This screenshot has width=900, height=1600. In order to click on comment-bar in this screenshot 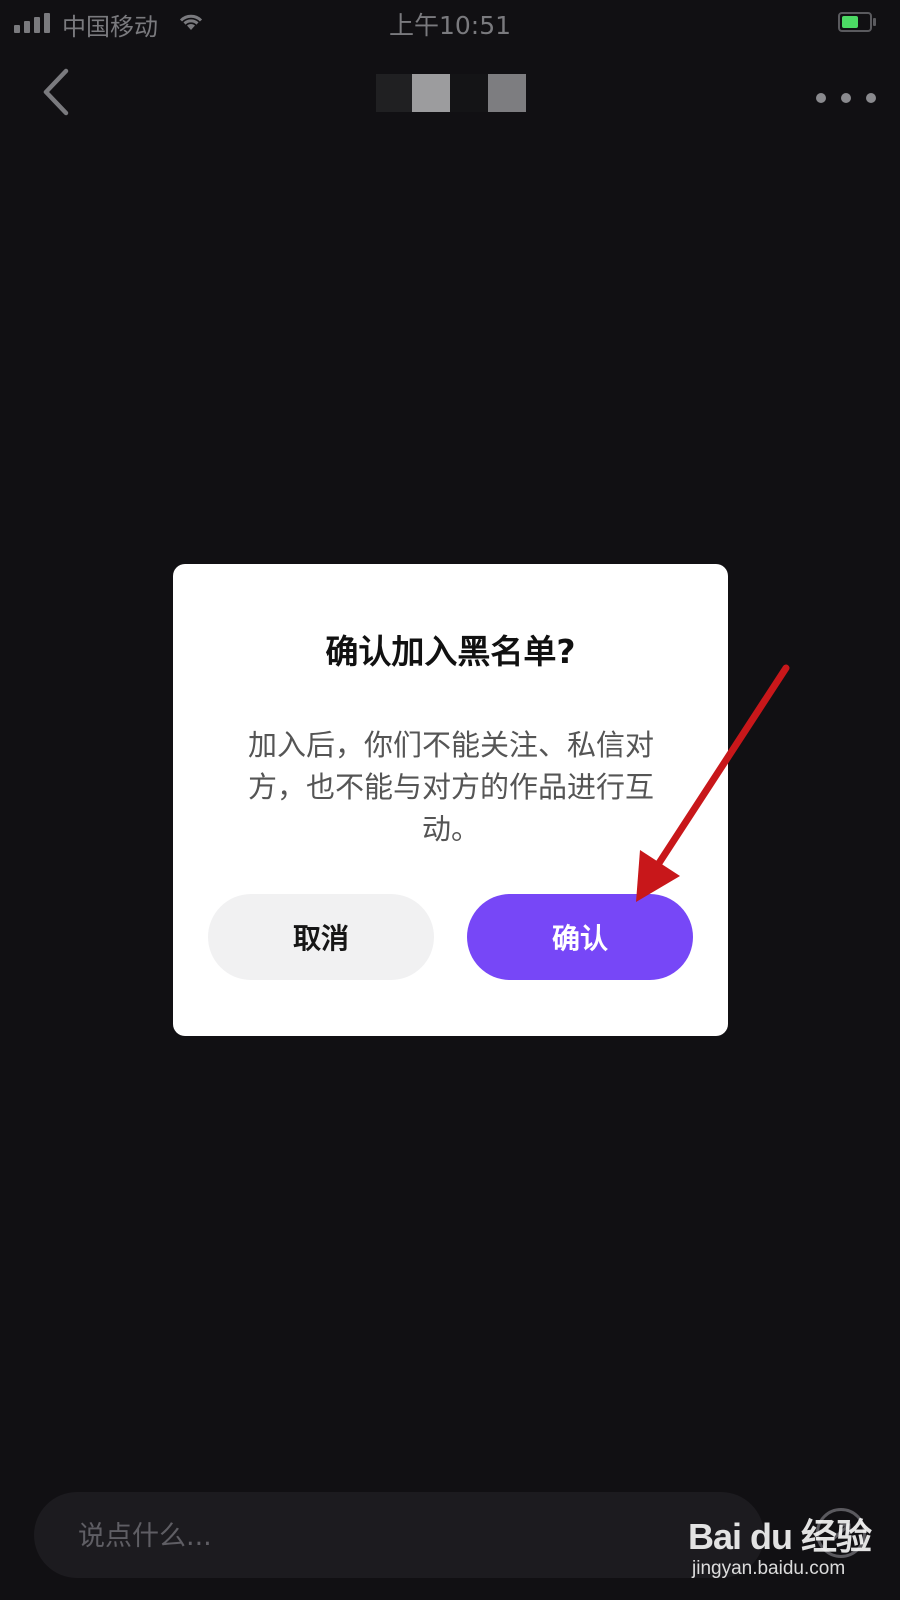, I will do `click(399, 1536)`.